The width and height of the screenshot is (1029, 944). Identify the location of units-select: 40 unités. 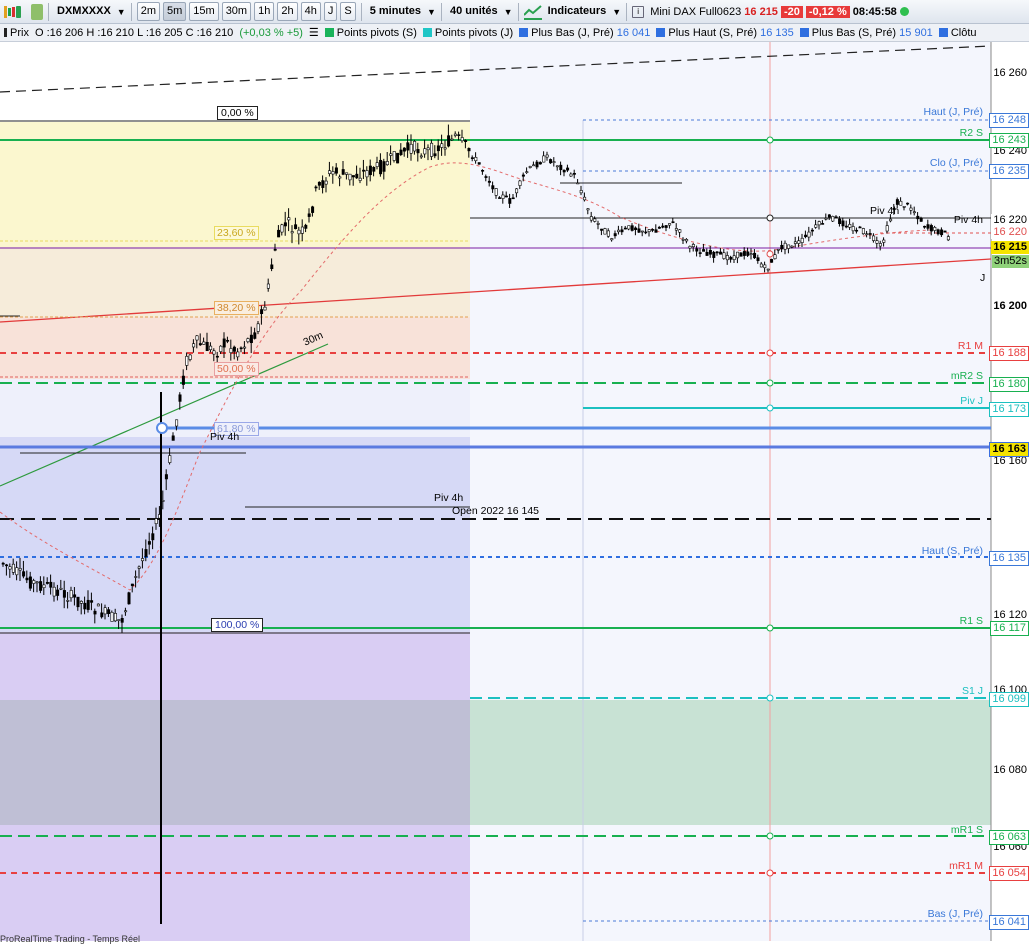
(474, 11).